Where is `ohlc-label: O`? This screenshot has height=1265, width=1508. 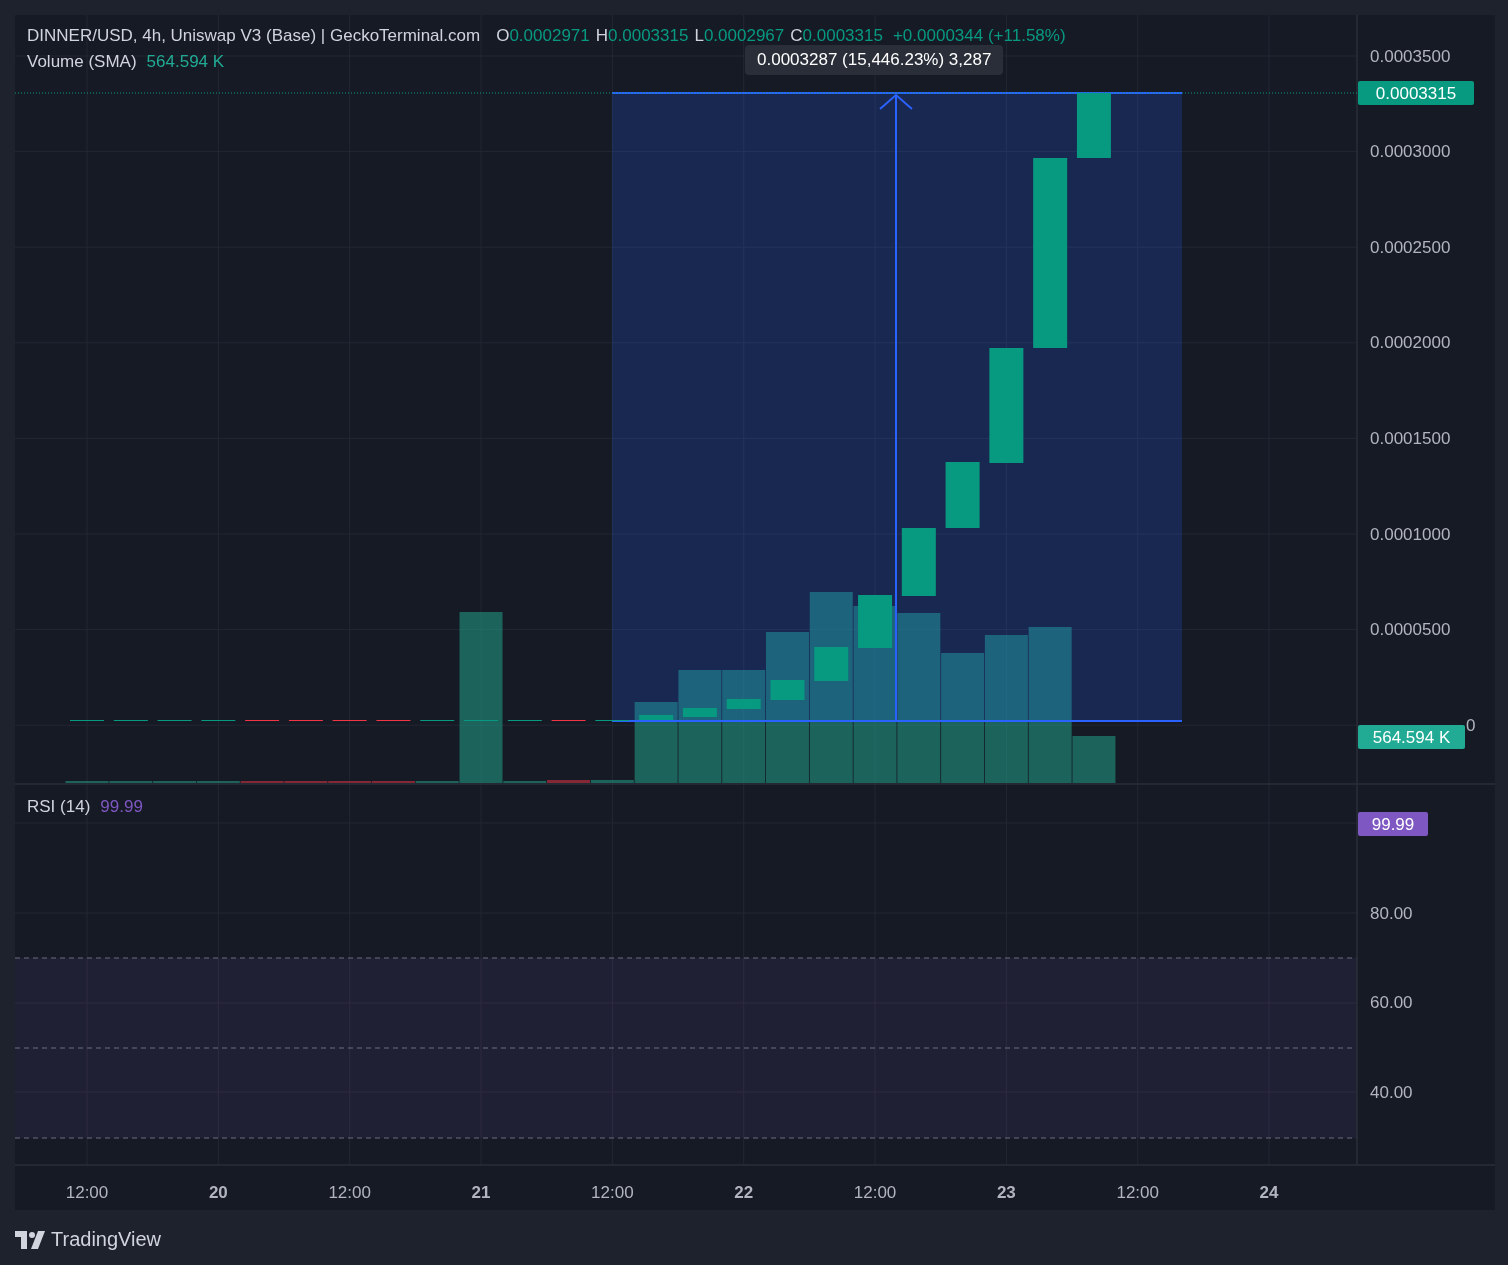
ohlc-label: O is located at coordinates (503, 36).